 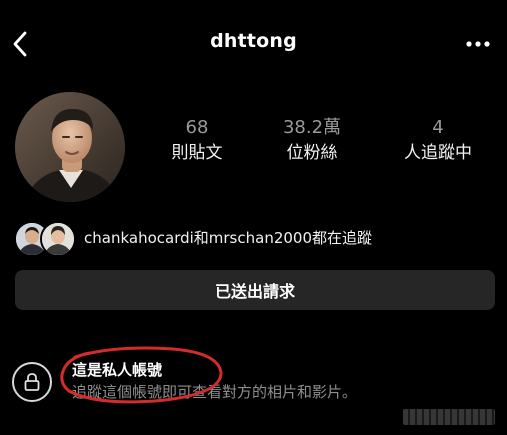 I want to click on followers-count: 38.2萬, so click(x=312, y=127).